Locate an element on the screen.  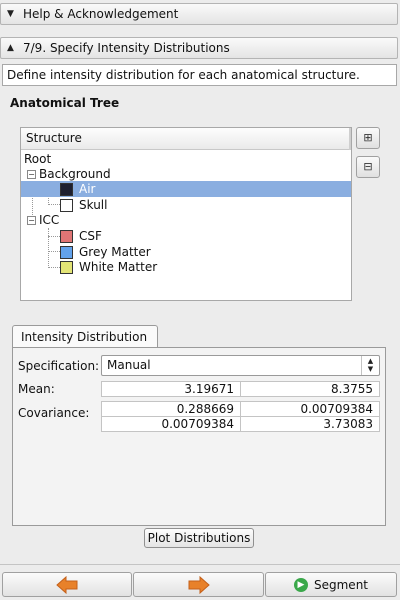
help-section-header: ▼ Help & Acknowledgement is located at coordinates (199, 14).